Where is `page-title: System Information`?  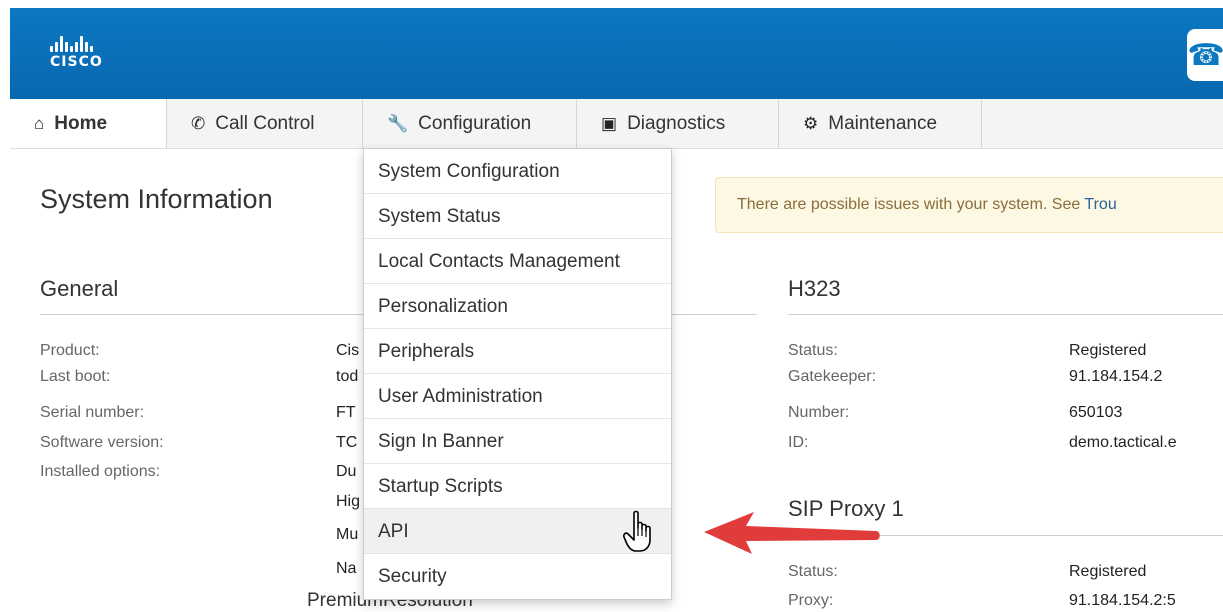 page-title: System Information is located at coordinates (156, 199).